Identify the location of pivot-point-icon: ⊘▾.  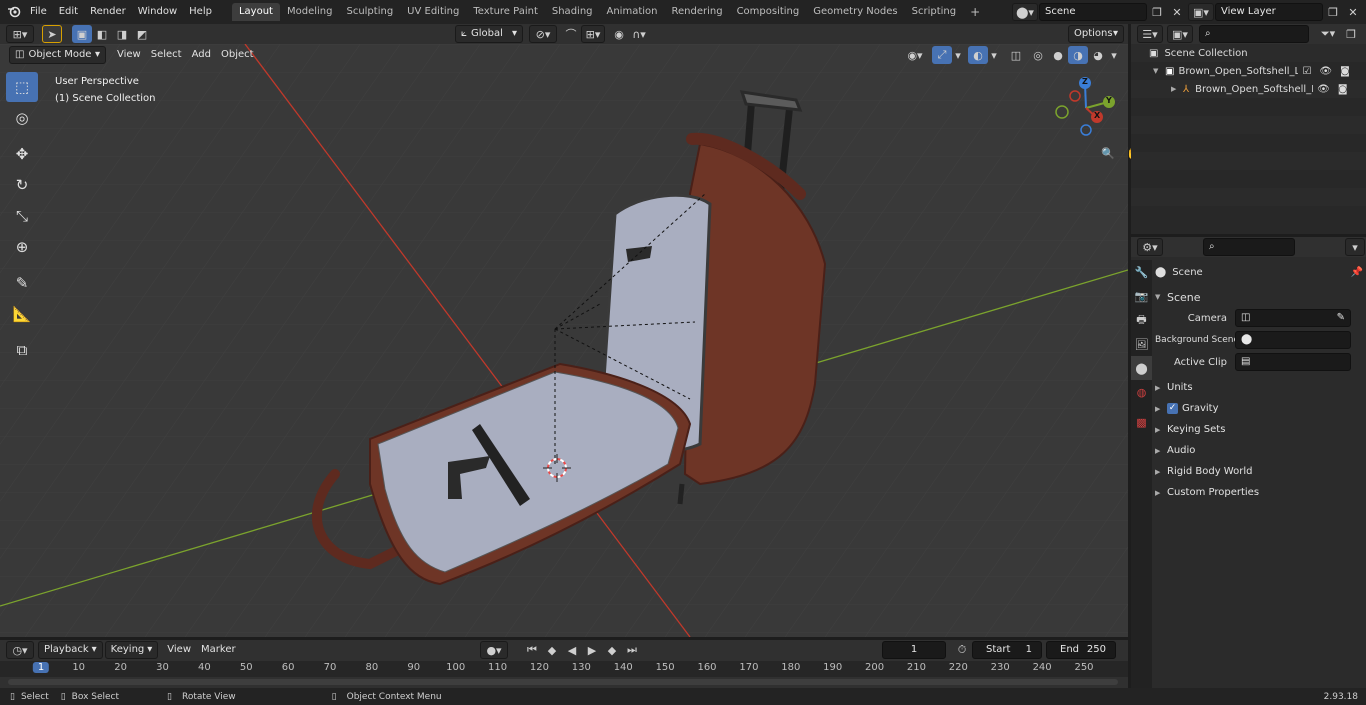
(543, 34).